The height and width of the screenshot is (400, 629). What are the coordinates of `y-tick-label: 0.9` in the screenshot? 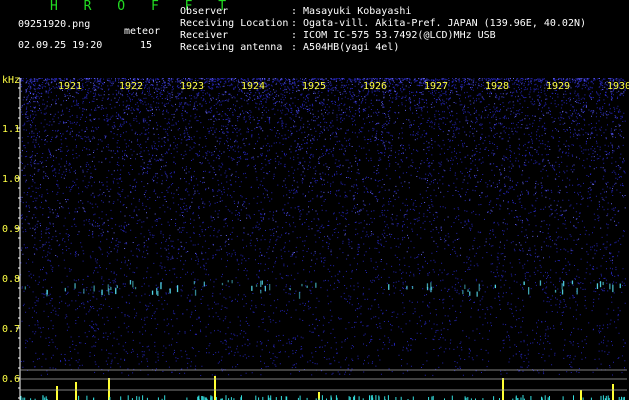 It's located at (11, 229).